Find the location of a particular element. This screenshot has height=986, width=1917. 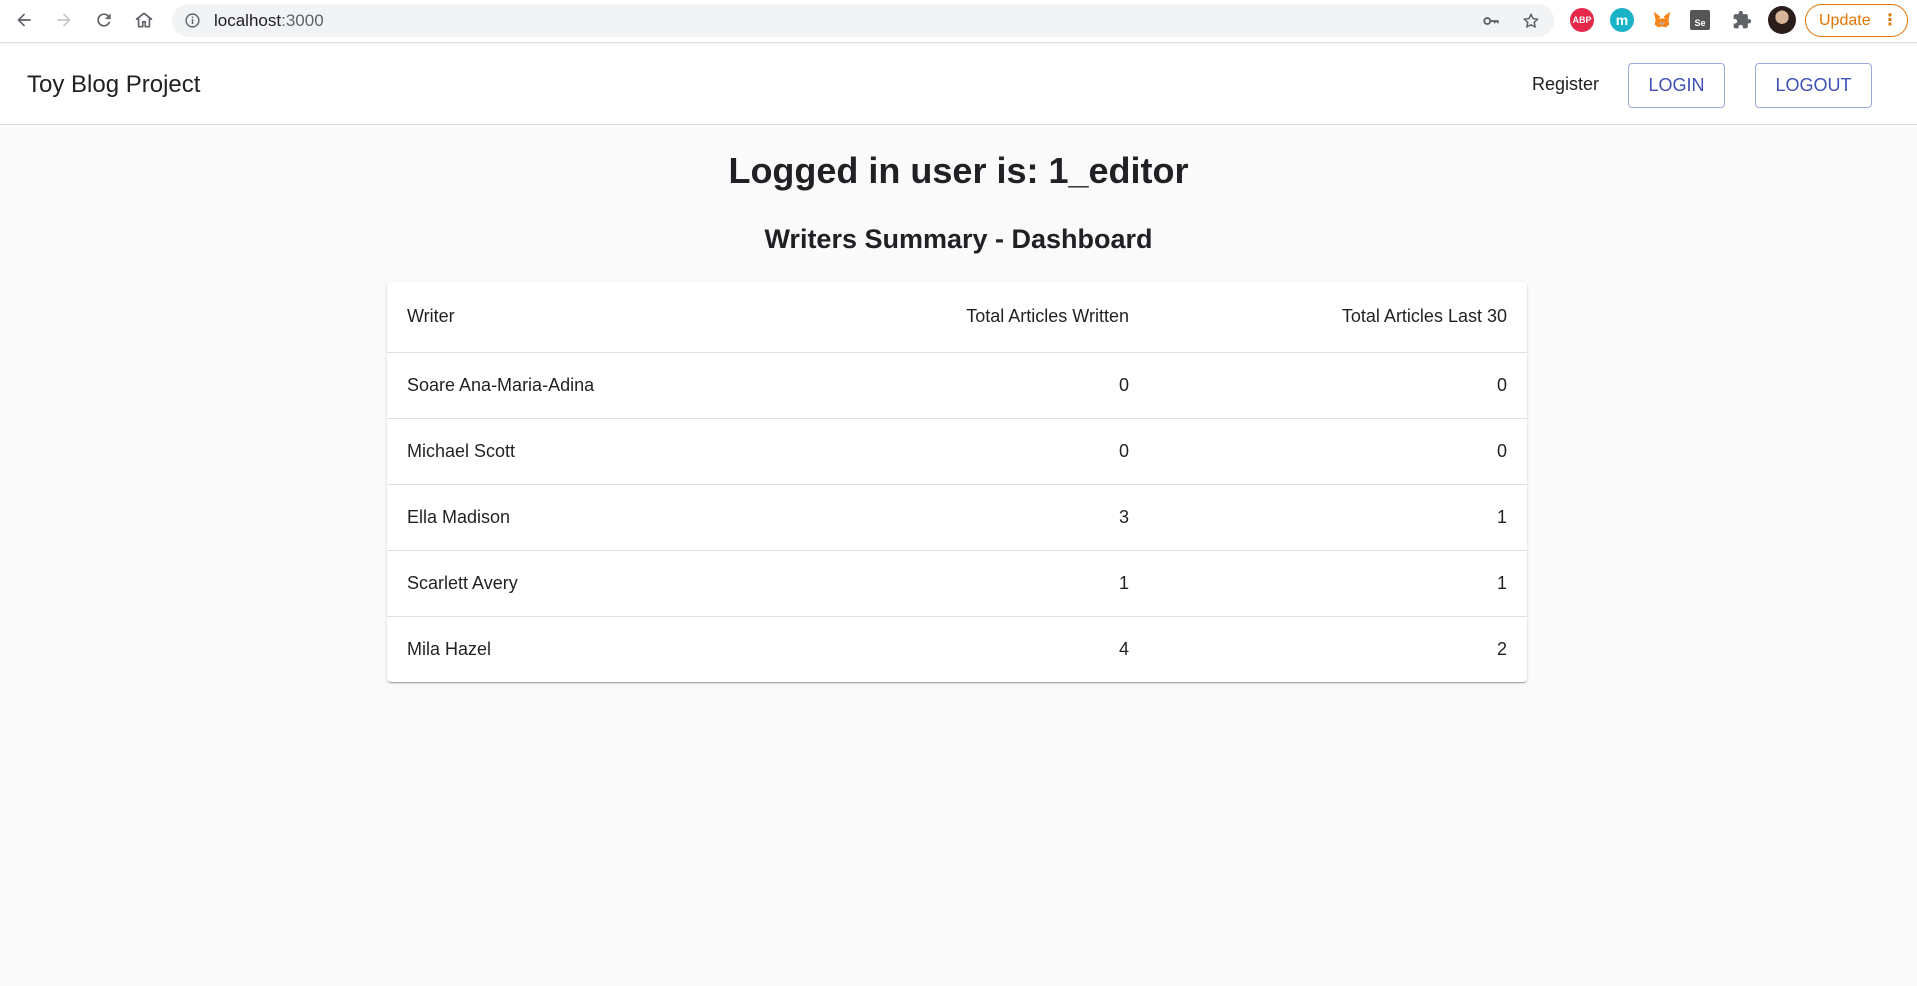

selenium-label: Se is located at coordinates (1700, 23).